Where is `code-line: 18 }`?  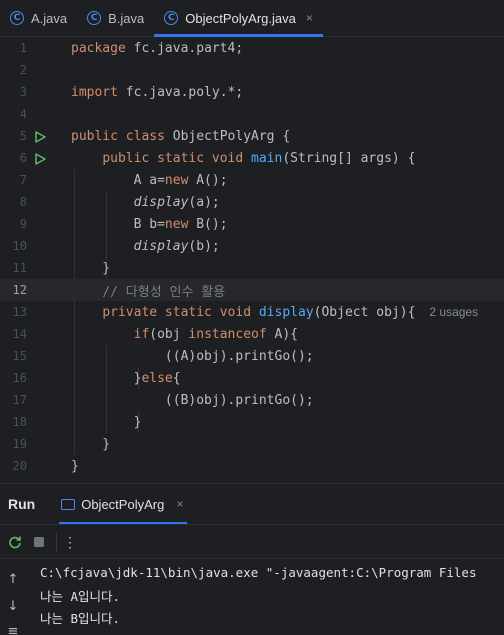 code-line: 18 } is located at coordinates (252, 422).